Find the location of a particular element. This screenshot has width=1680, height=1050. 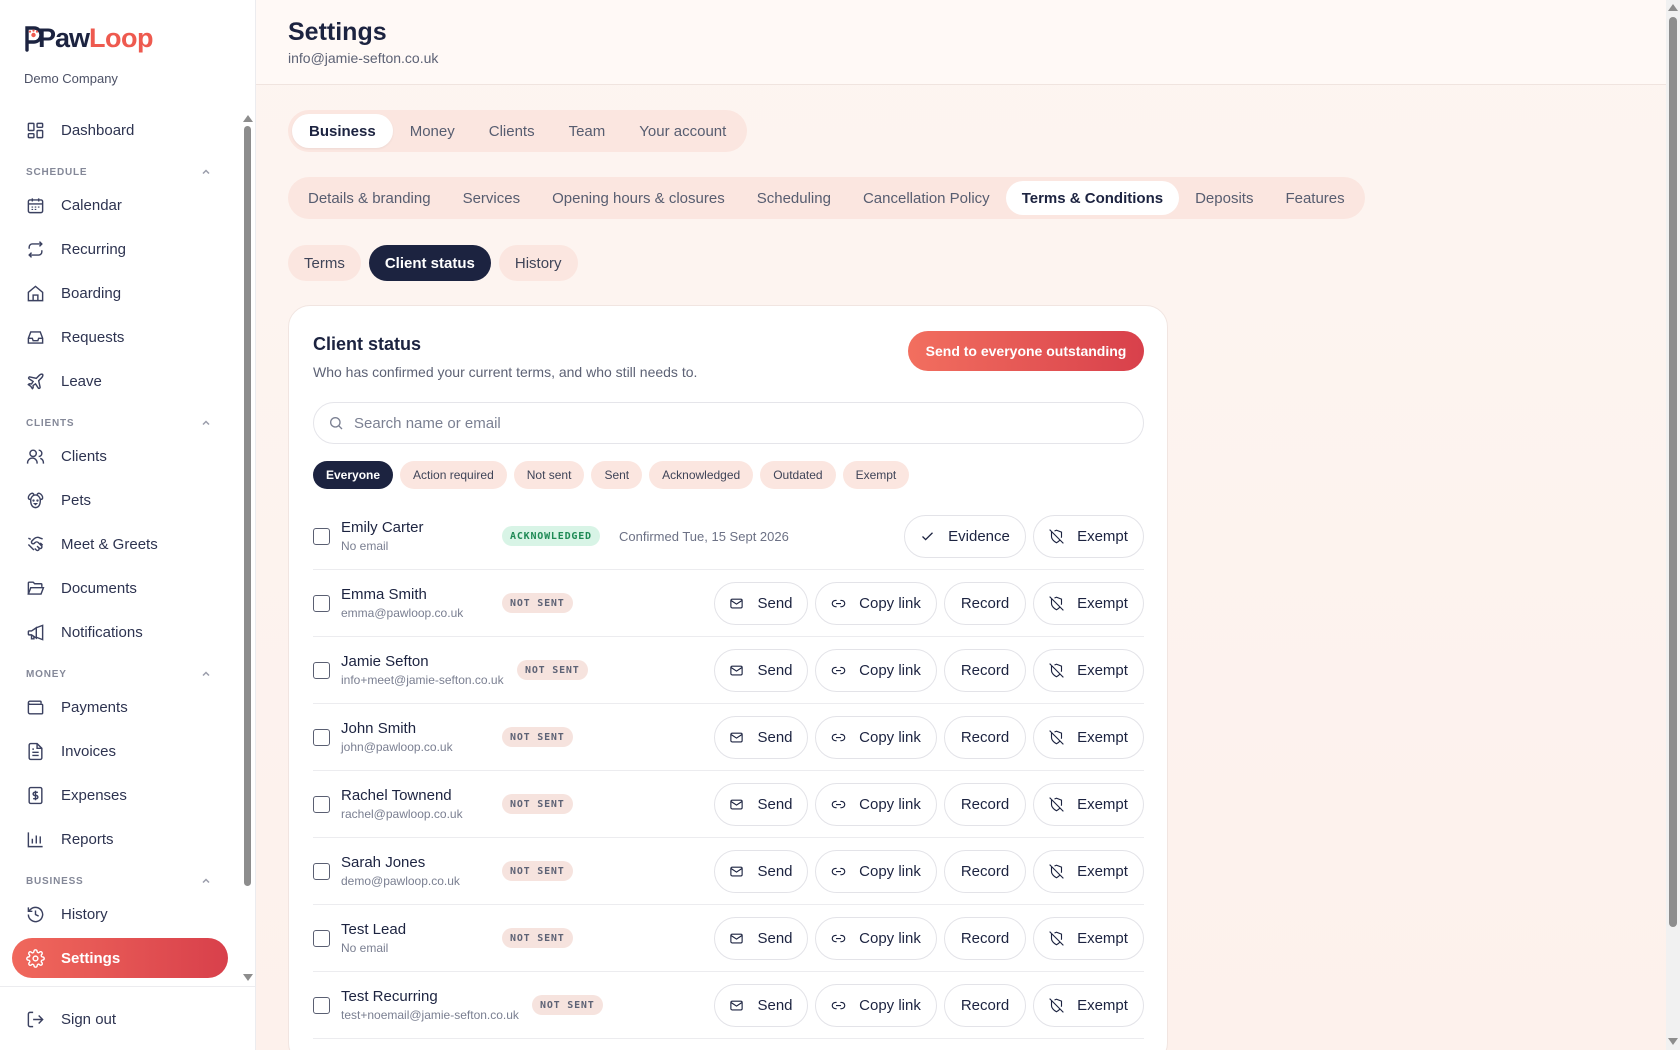

sidebar-item-payments: Payments is located at coordinates (120, 707).